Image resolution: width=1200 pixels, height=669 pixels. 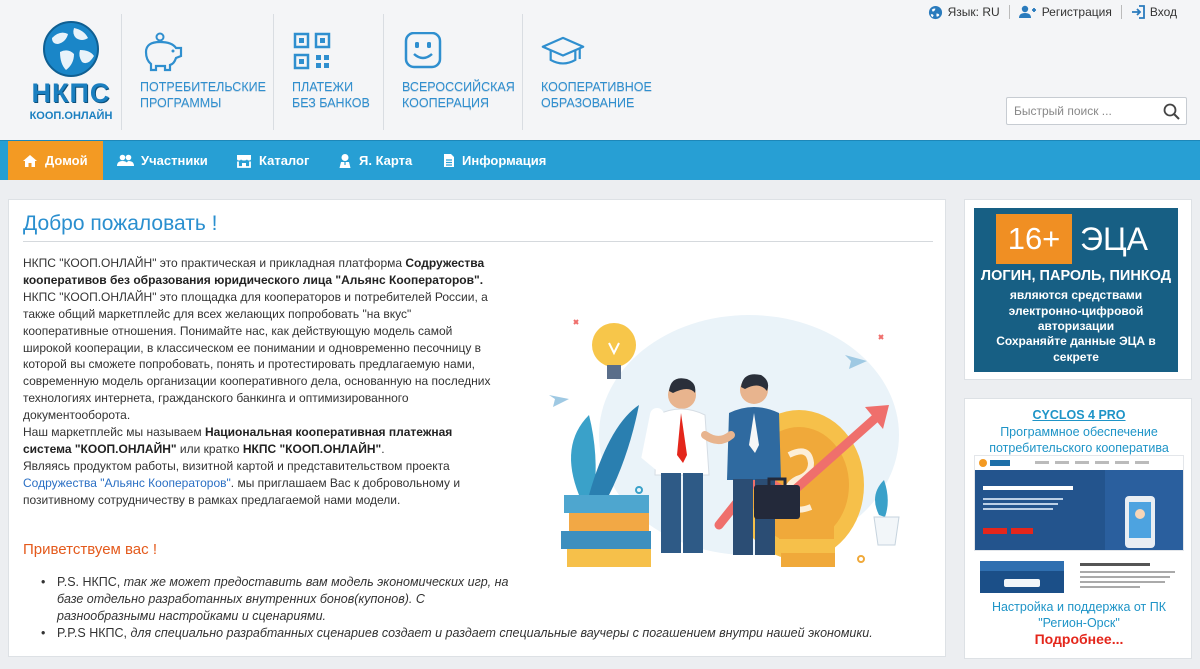 I want to click on greeting-heading: Приветствуем вас !, so click(x=90, y=549).